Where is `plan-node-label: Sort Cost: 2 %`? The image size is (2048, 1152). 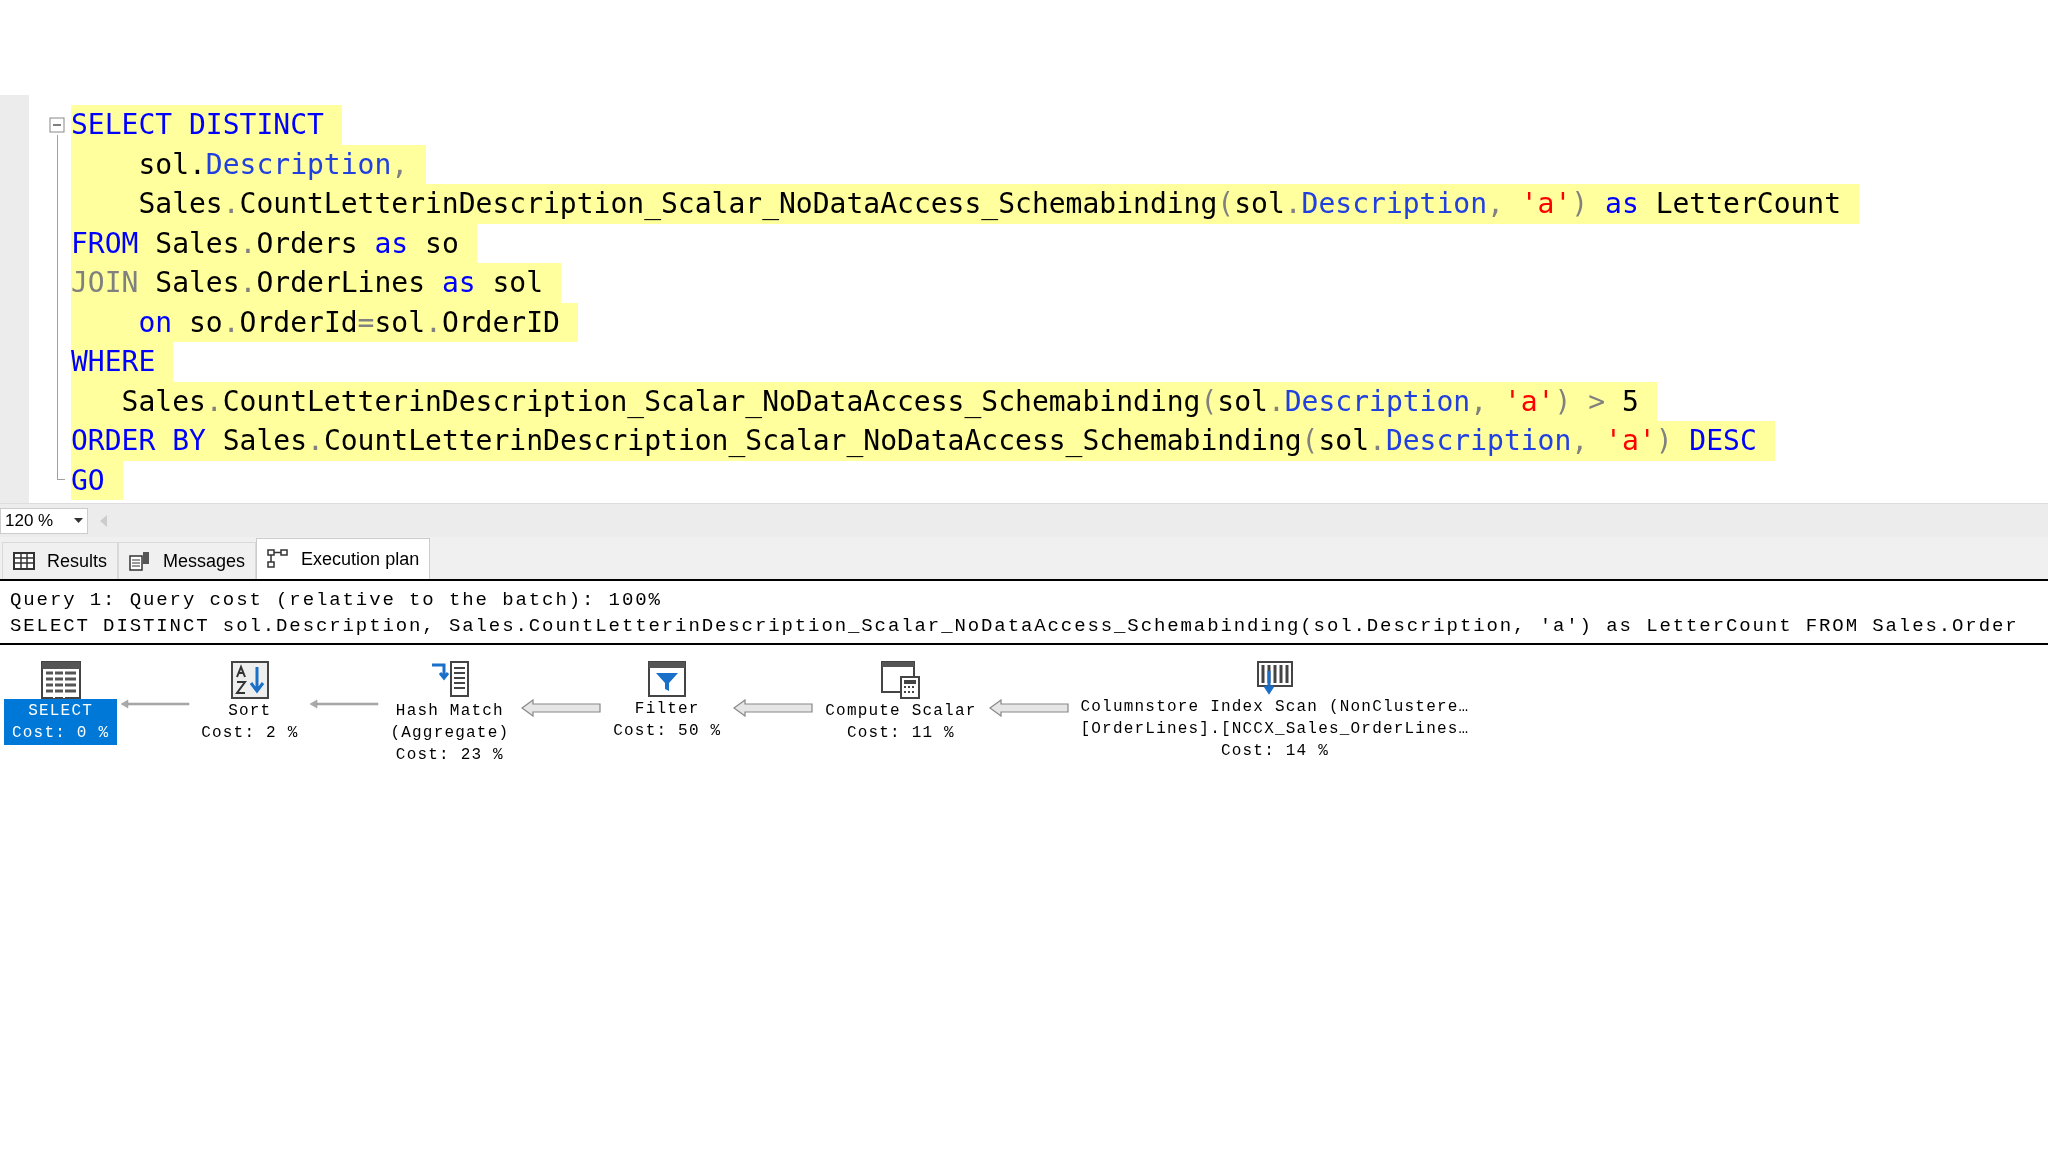
plan-node-label: Sort Cost: 2 % is located at coordinates (250, 722).